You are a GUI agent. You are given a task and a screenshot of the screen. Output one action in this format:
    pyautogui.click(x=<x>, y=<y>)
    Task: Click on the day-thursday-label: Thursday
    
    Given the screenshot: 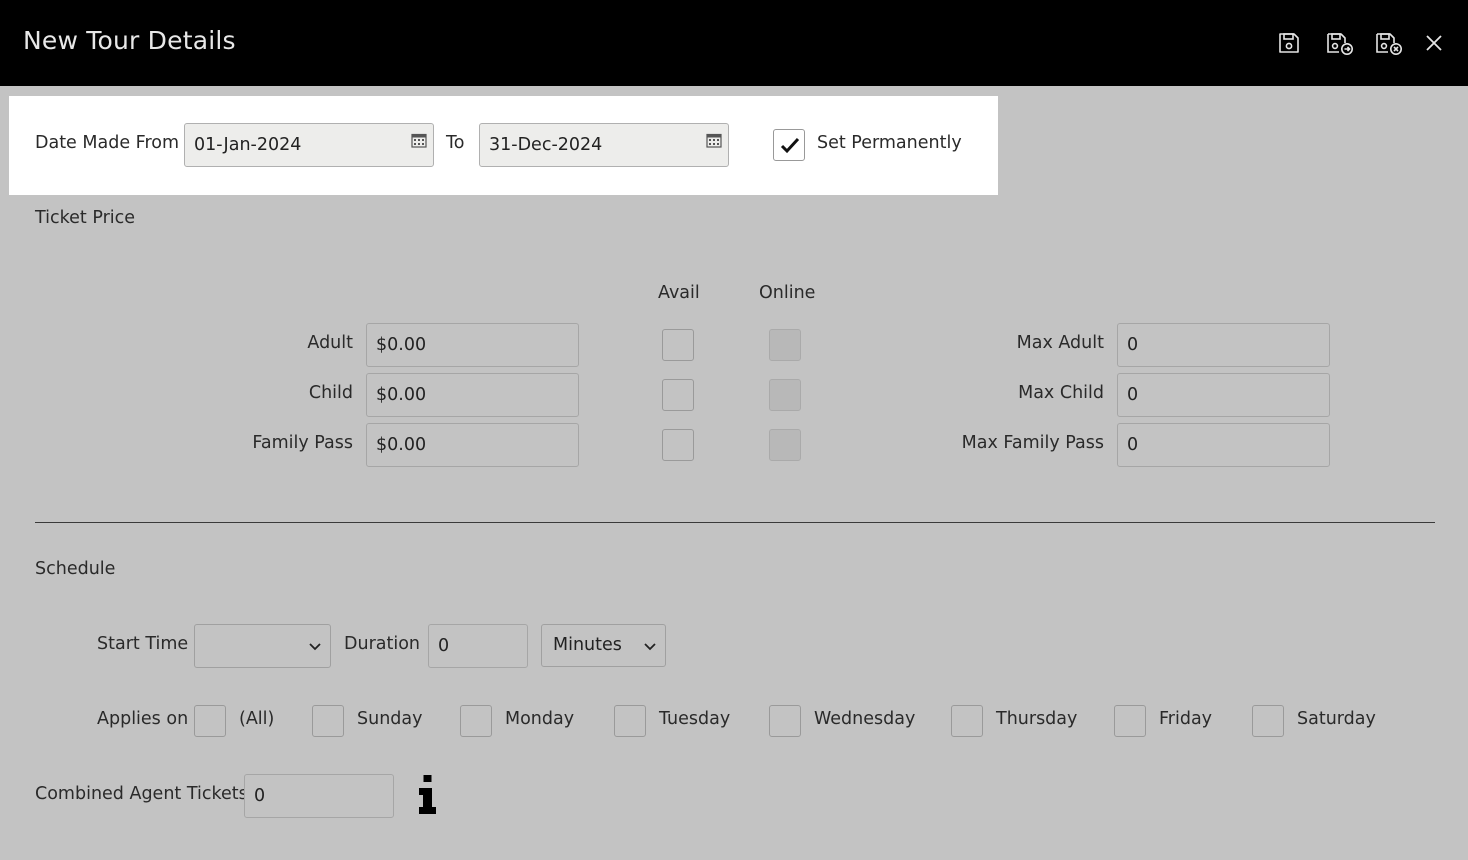 What is the action you would take?
    pyautogui.click(x=1037, y=719)
    